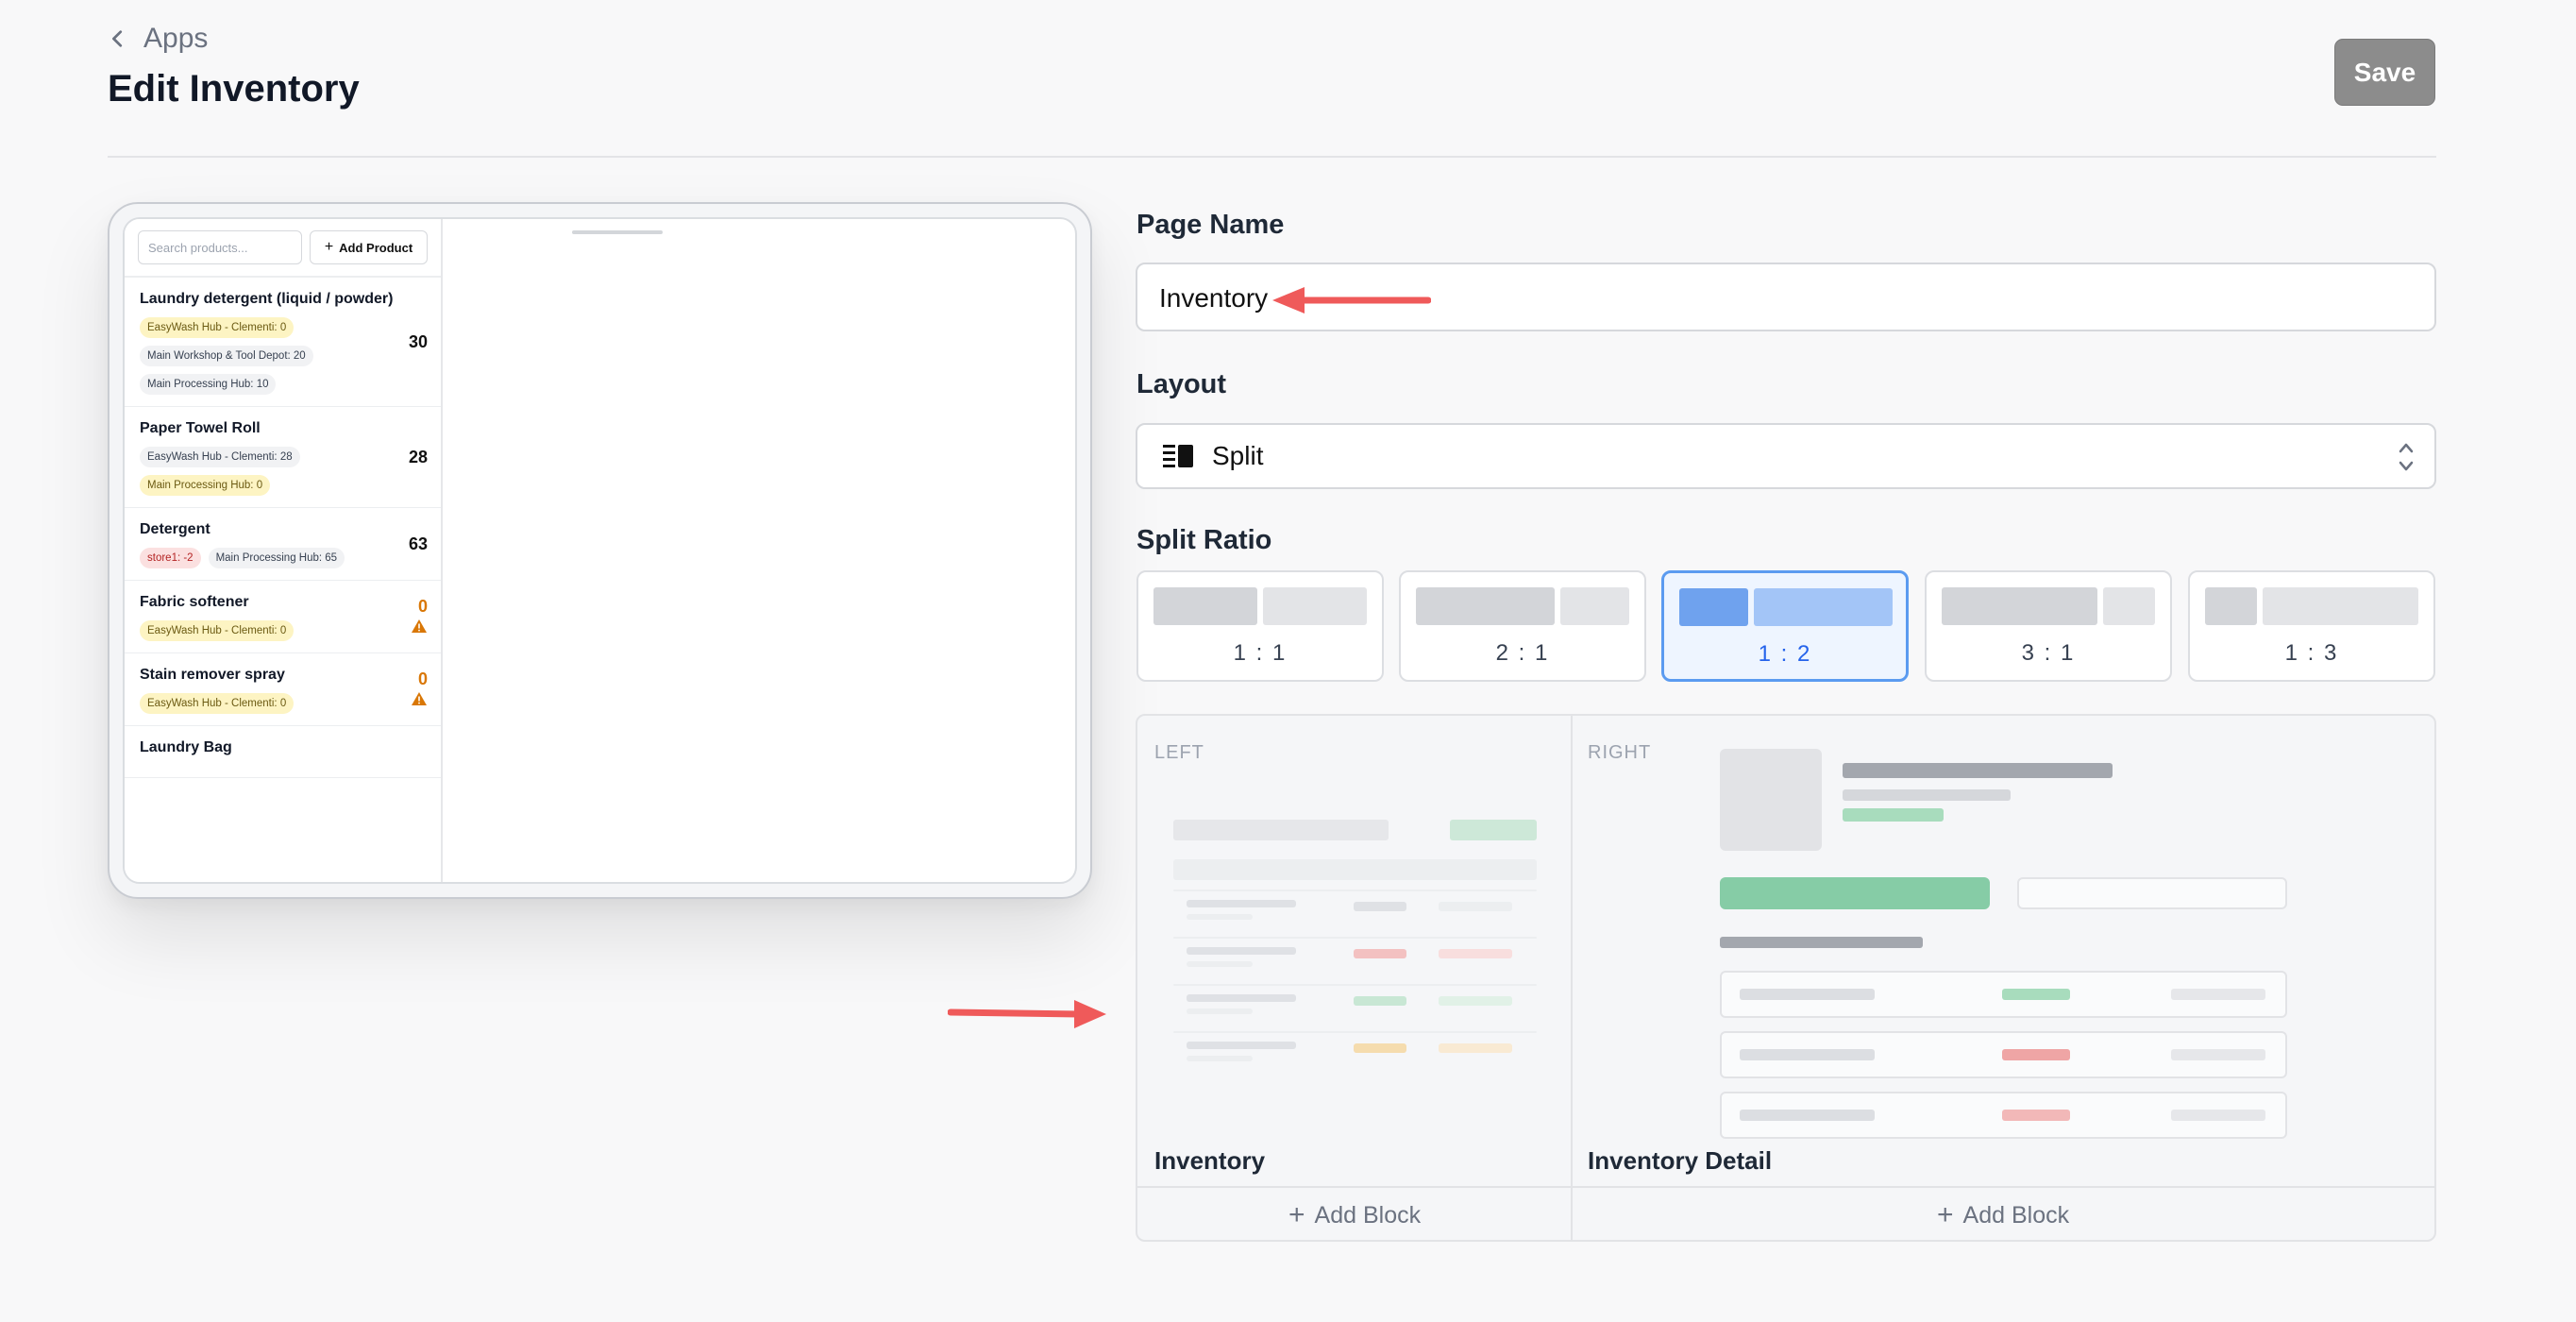 The image size is (2576, 1322). Describe the element at coordinates (194, 602) in the screenshot. I see `product-name: Fabric softener` at that location.